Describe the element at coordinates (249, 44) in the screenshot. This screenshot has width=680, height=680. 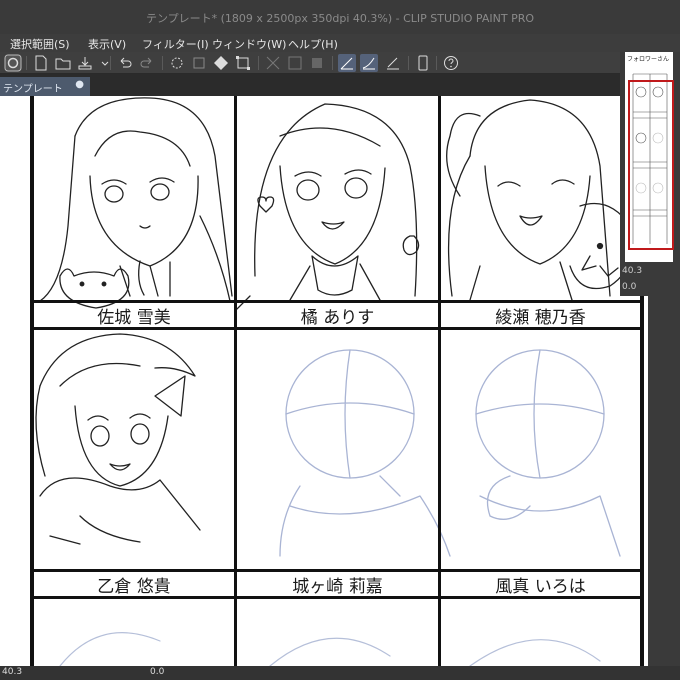
I see `menu-window: ウィンドウ(W)` at that location.